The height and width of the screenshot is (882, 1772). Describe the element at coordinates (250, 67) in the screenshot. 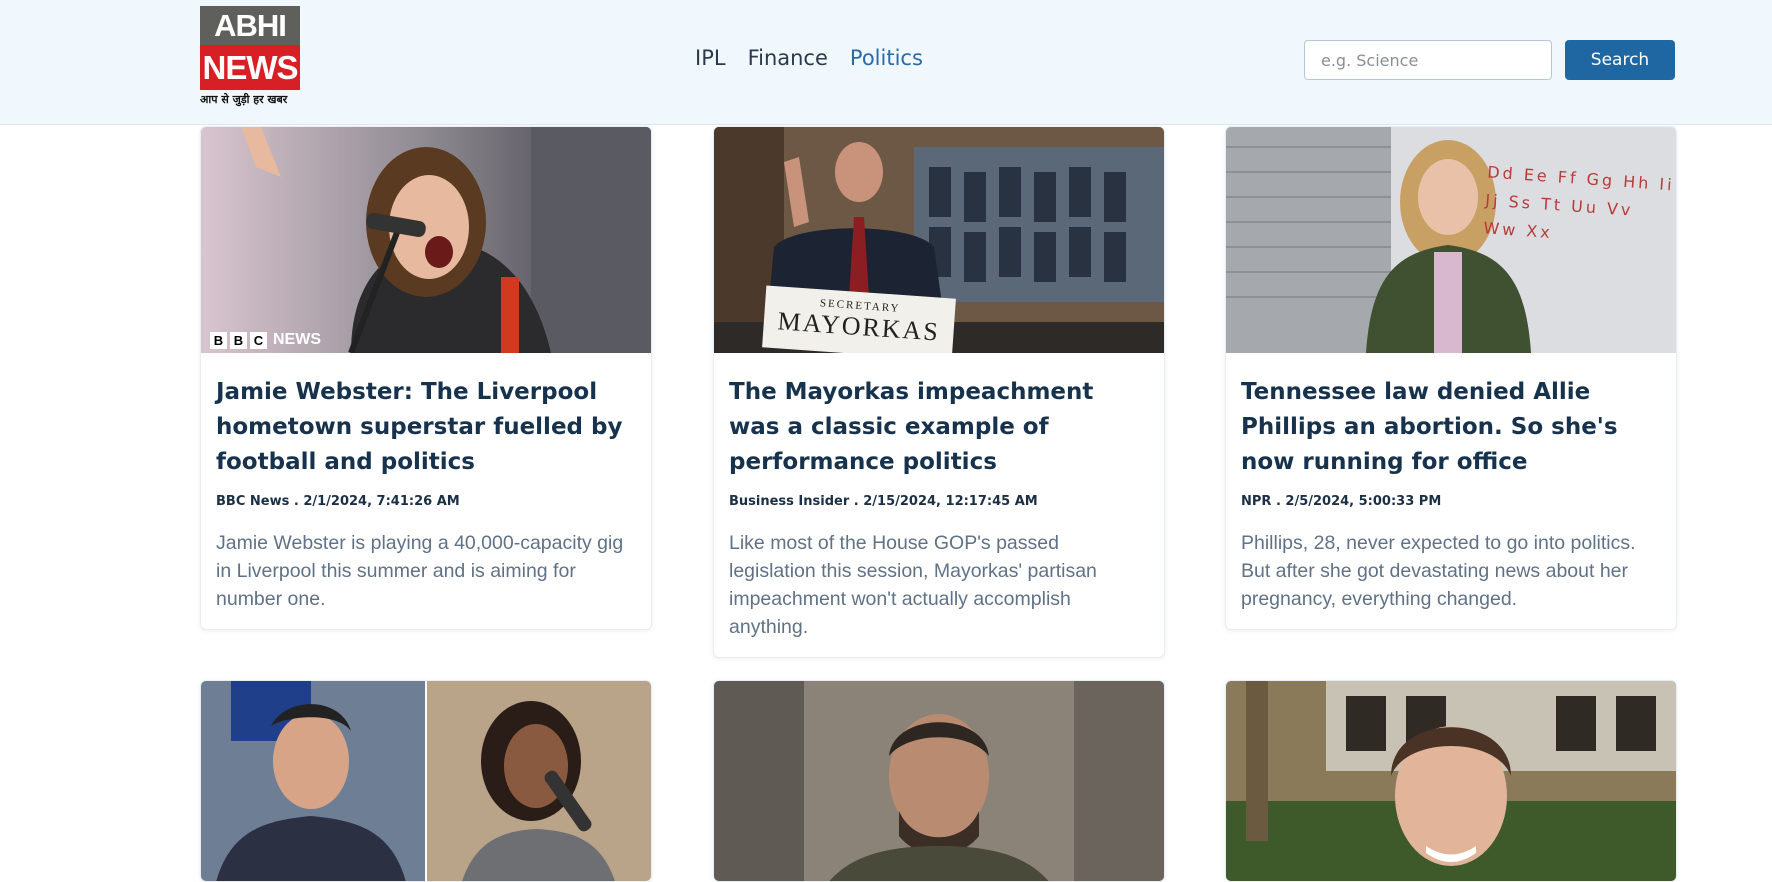

I see `logo-line2: NEWS` at that location.